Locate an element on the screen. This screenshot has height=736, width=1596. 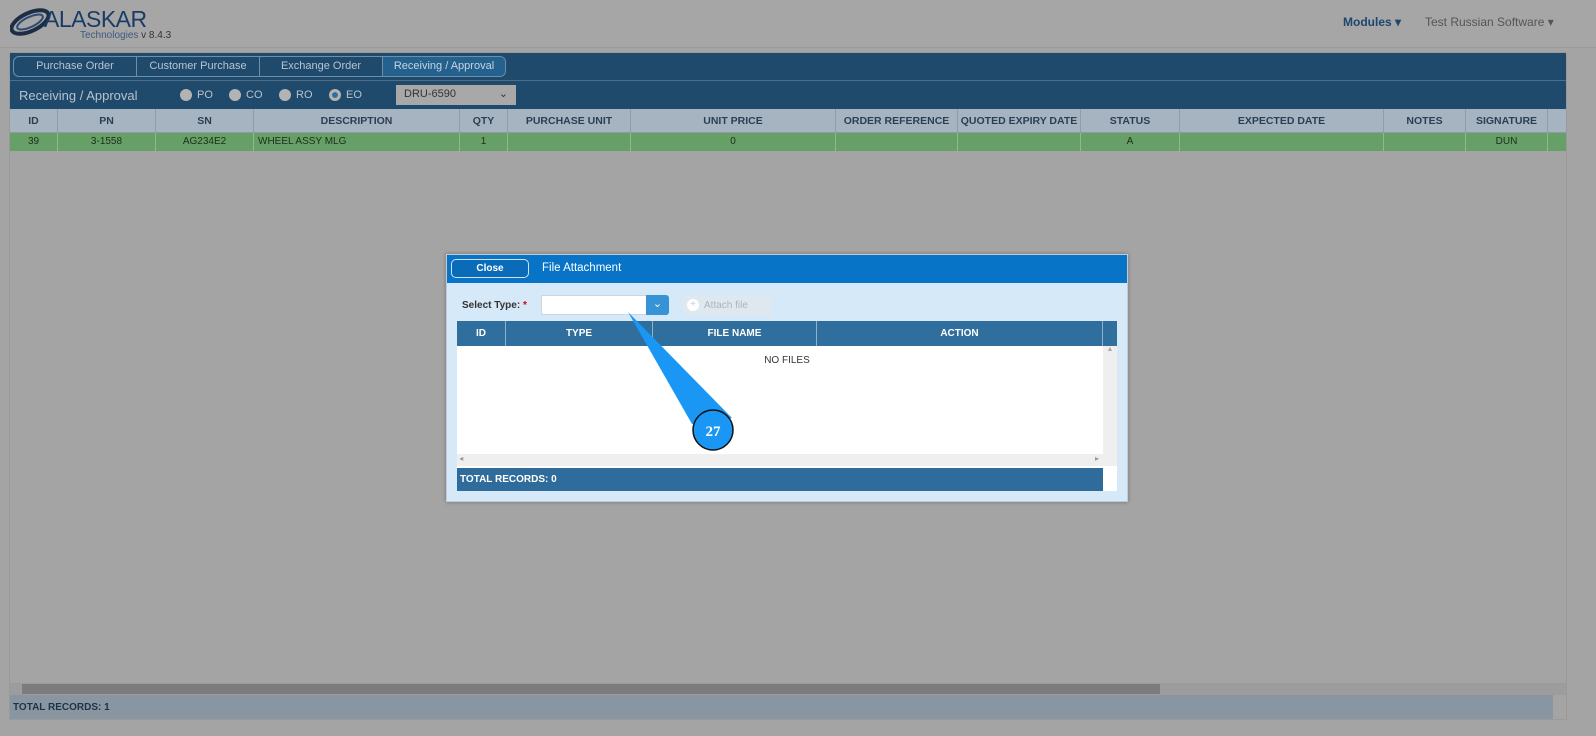
modules-menu: Modules ▾ is located at coordinates (1372, 22).